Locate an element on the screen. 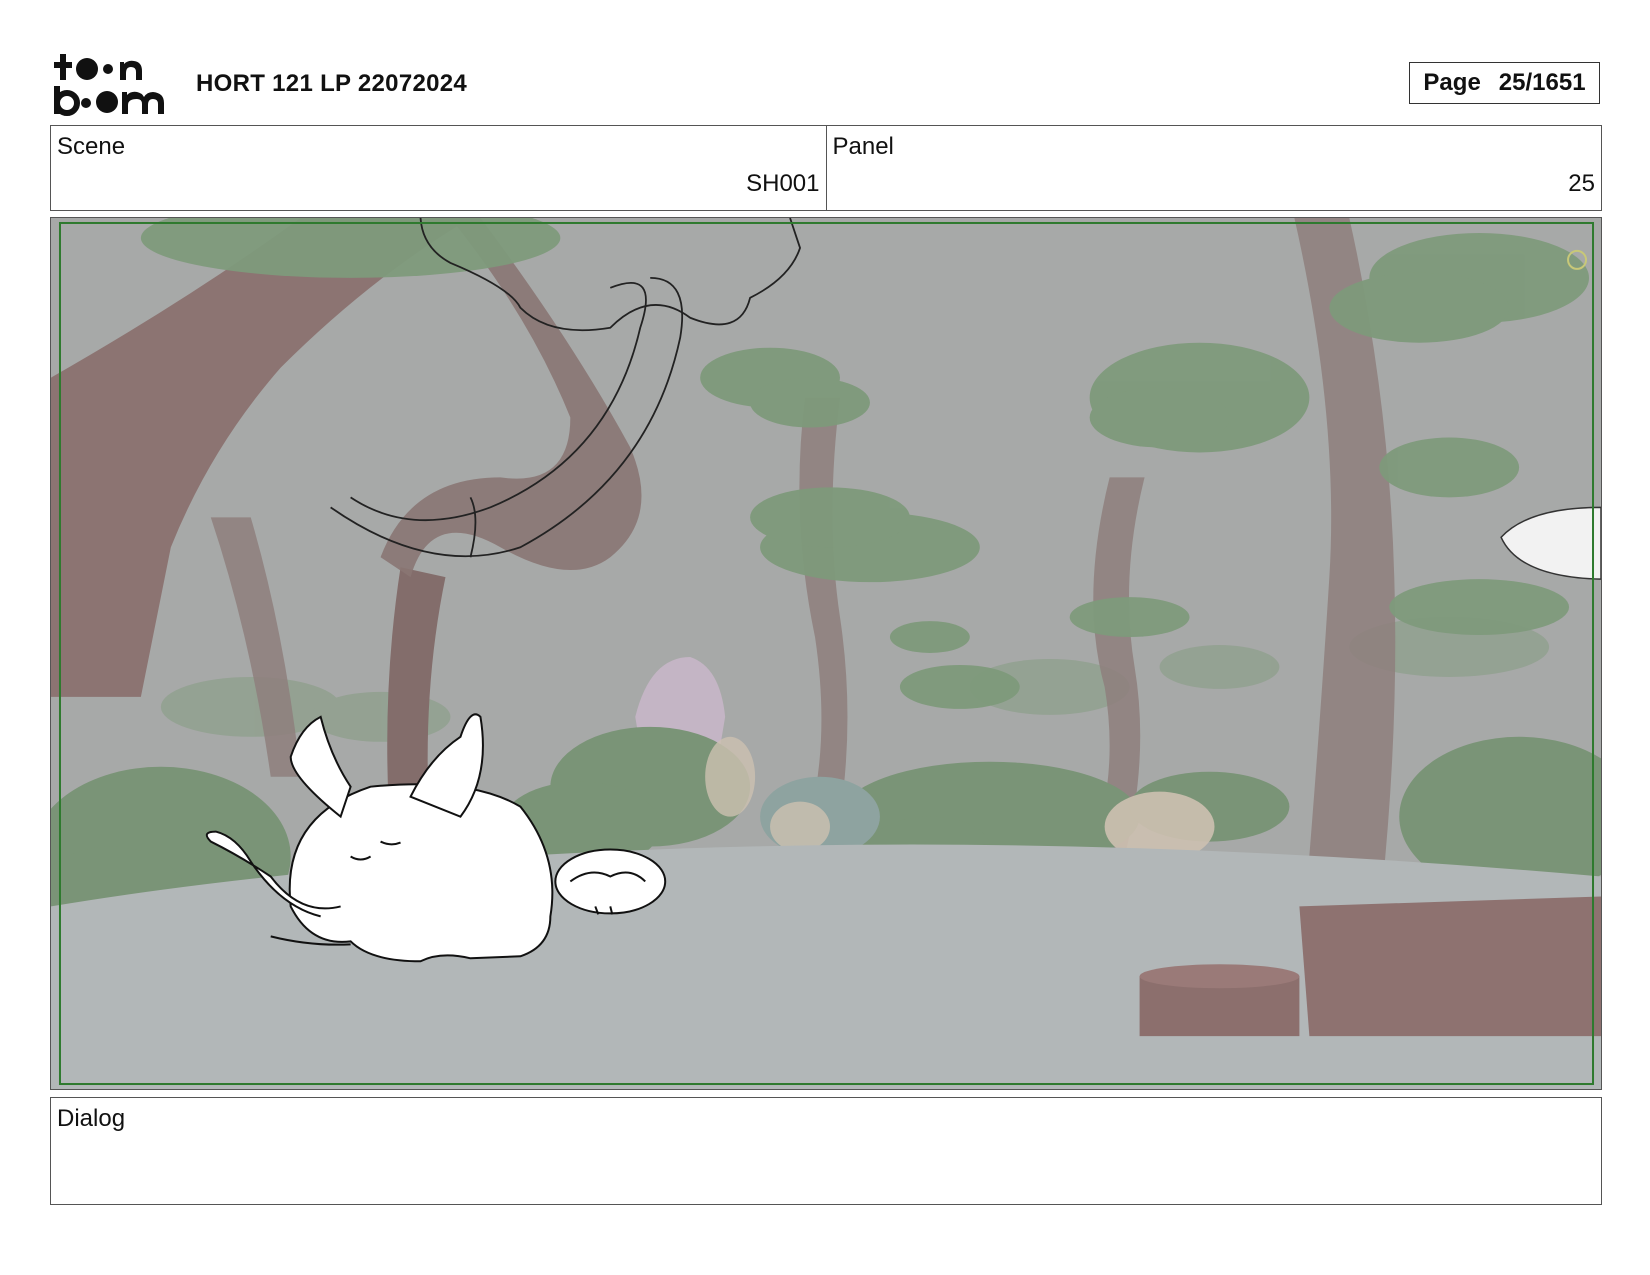  scene-value: SH001 is located at coordinates (783, 183).